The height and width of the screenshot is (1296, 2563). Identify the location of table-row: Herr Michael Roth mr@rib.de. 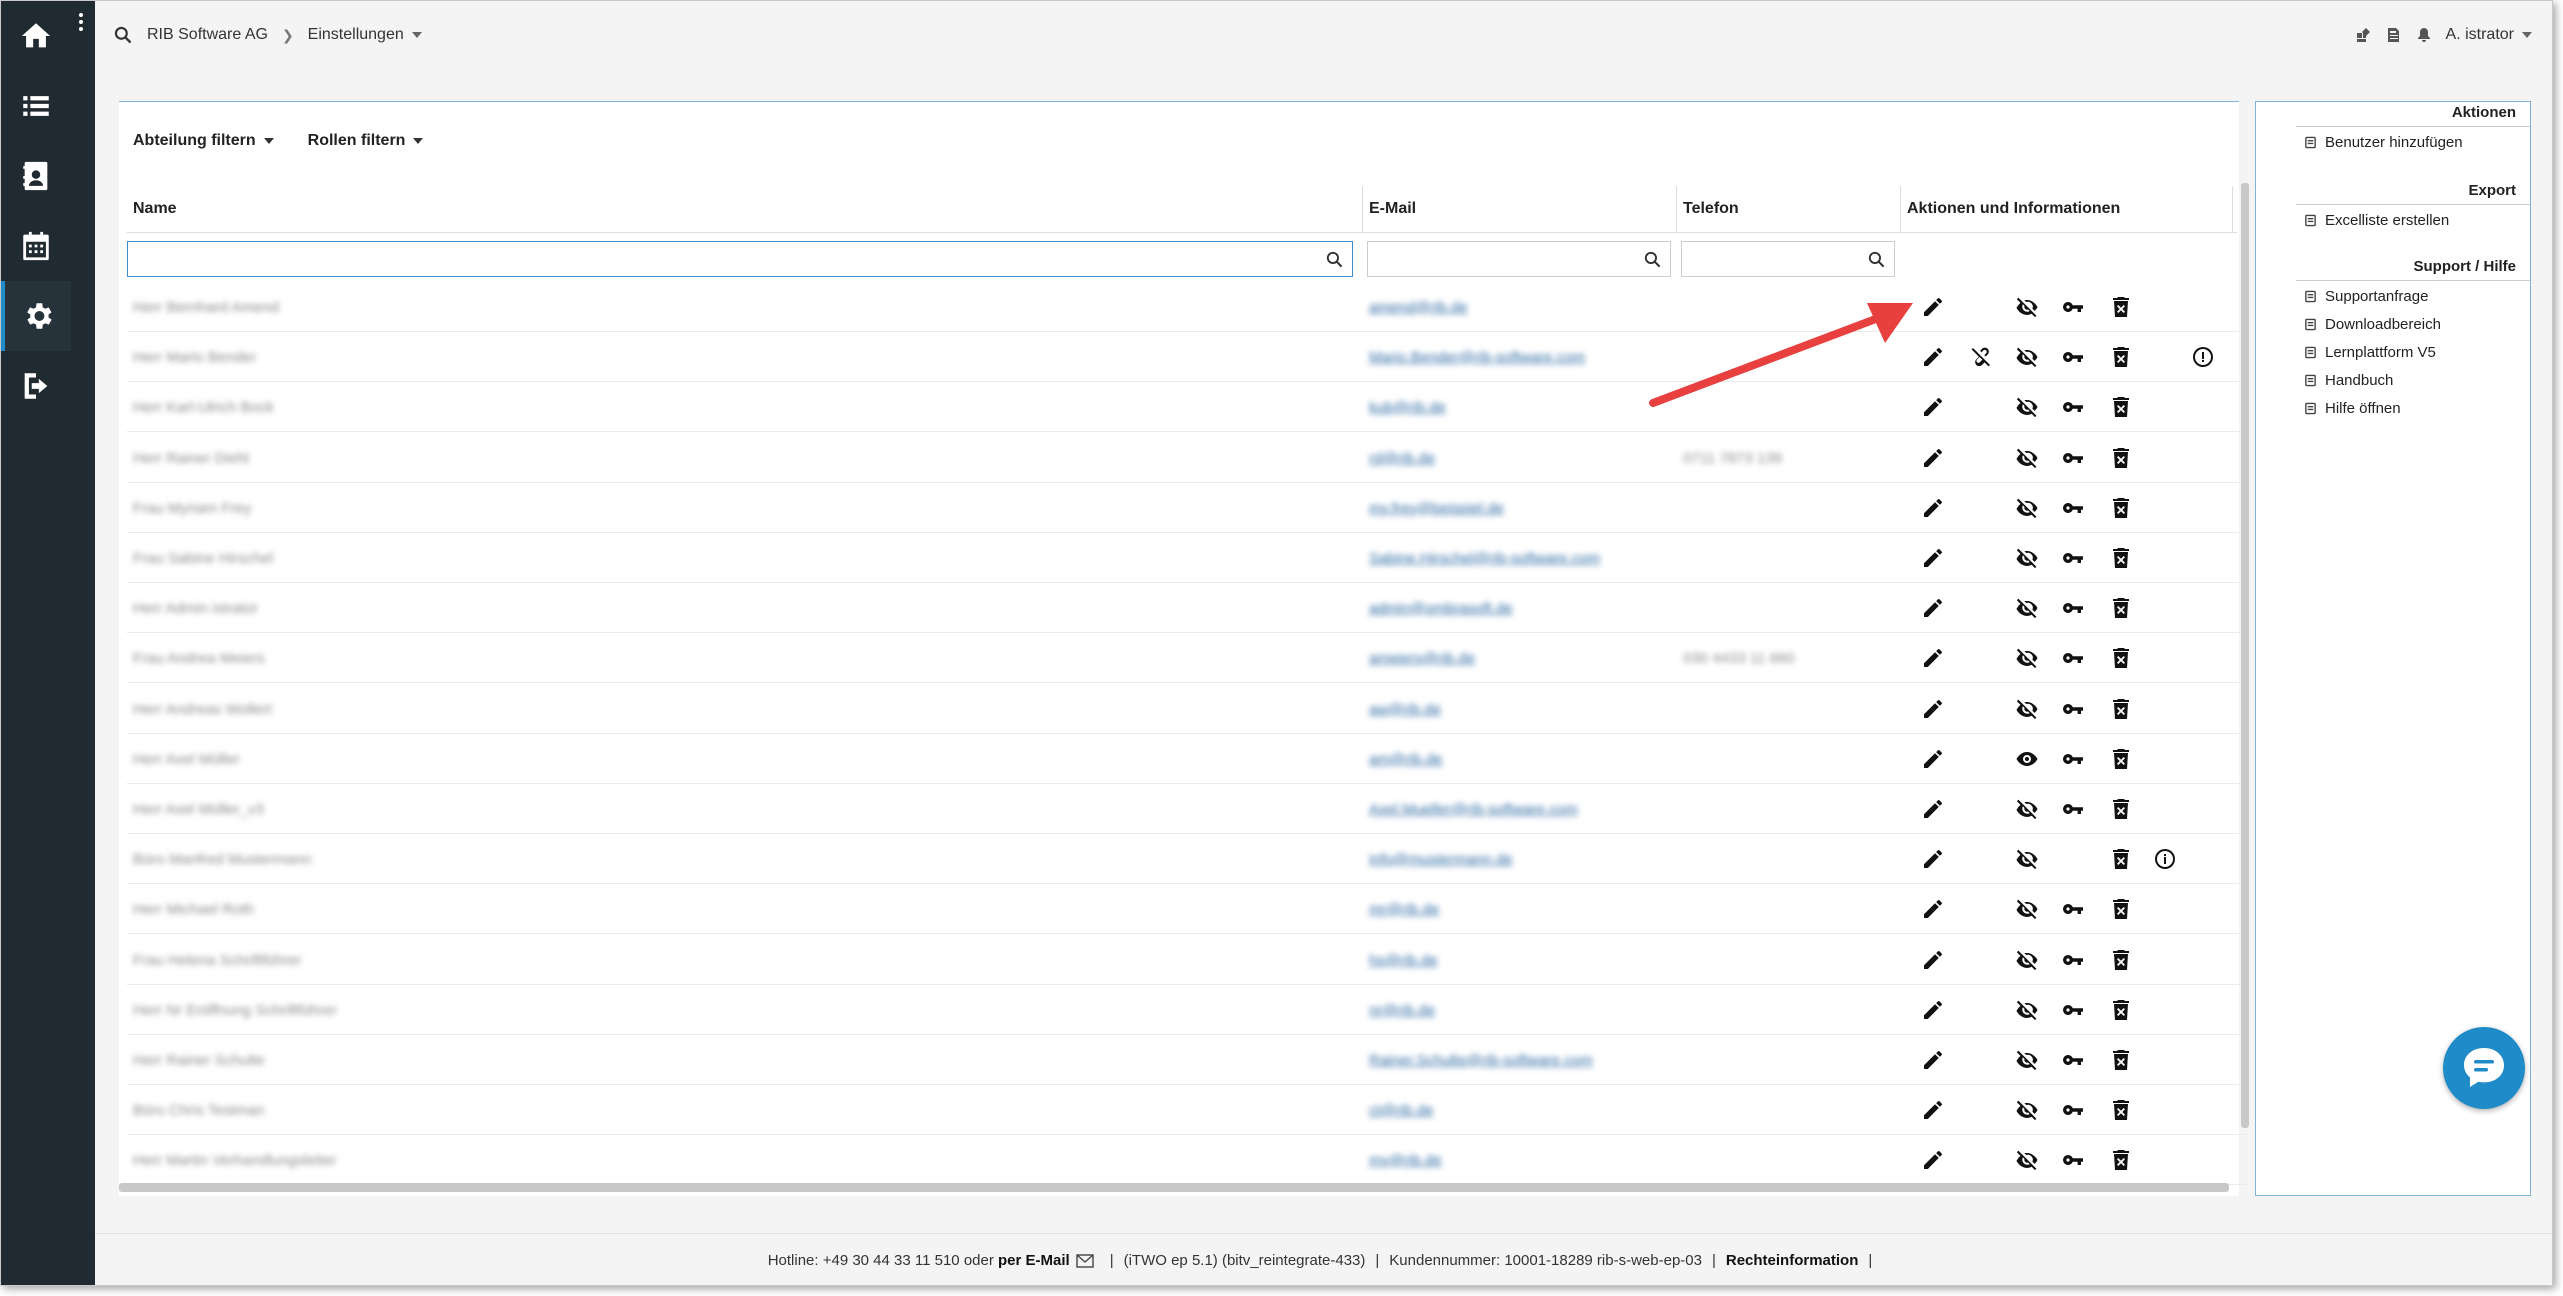
(1187, 909).